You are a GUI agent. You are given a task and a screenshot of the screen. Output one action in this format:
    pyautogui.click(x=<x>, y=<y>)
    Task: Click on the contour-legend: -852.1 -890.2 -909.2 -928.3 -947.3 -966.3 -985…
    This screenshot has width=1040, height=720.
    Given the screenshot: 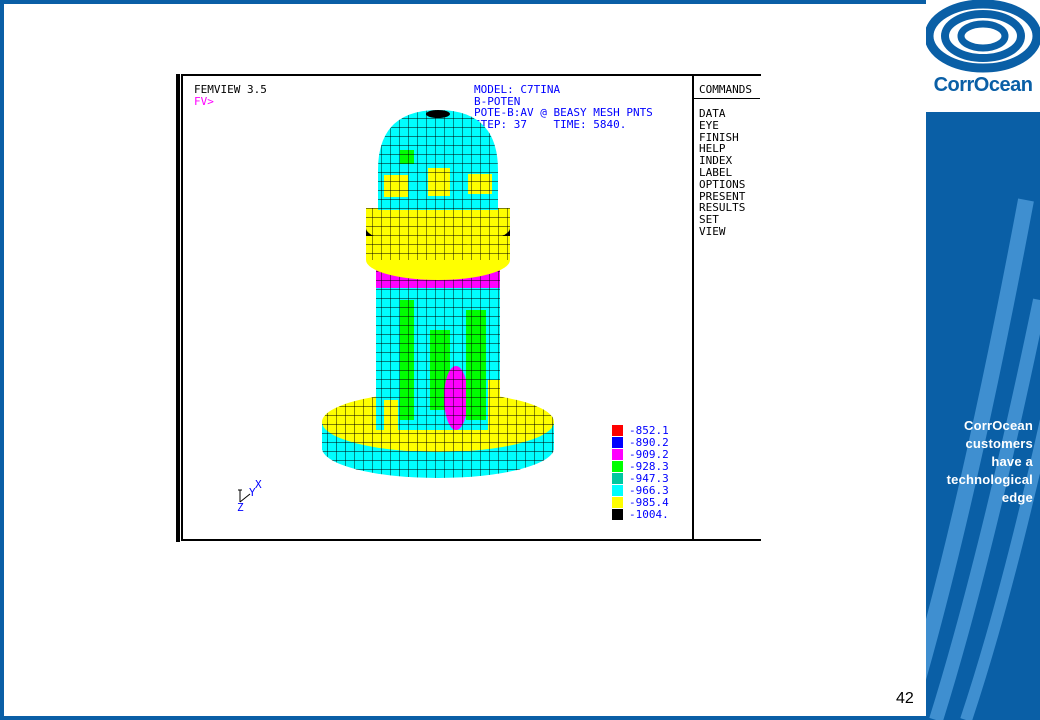 What is the action you would take?
    pyautogui.click(x=640, y=472)
    